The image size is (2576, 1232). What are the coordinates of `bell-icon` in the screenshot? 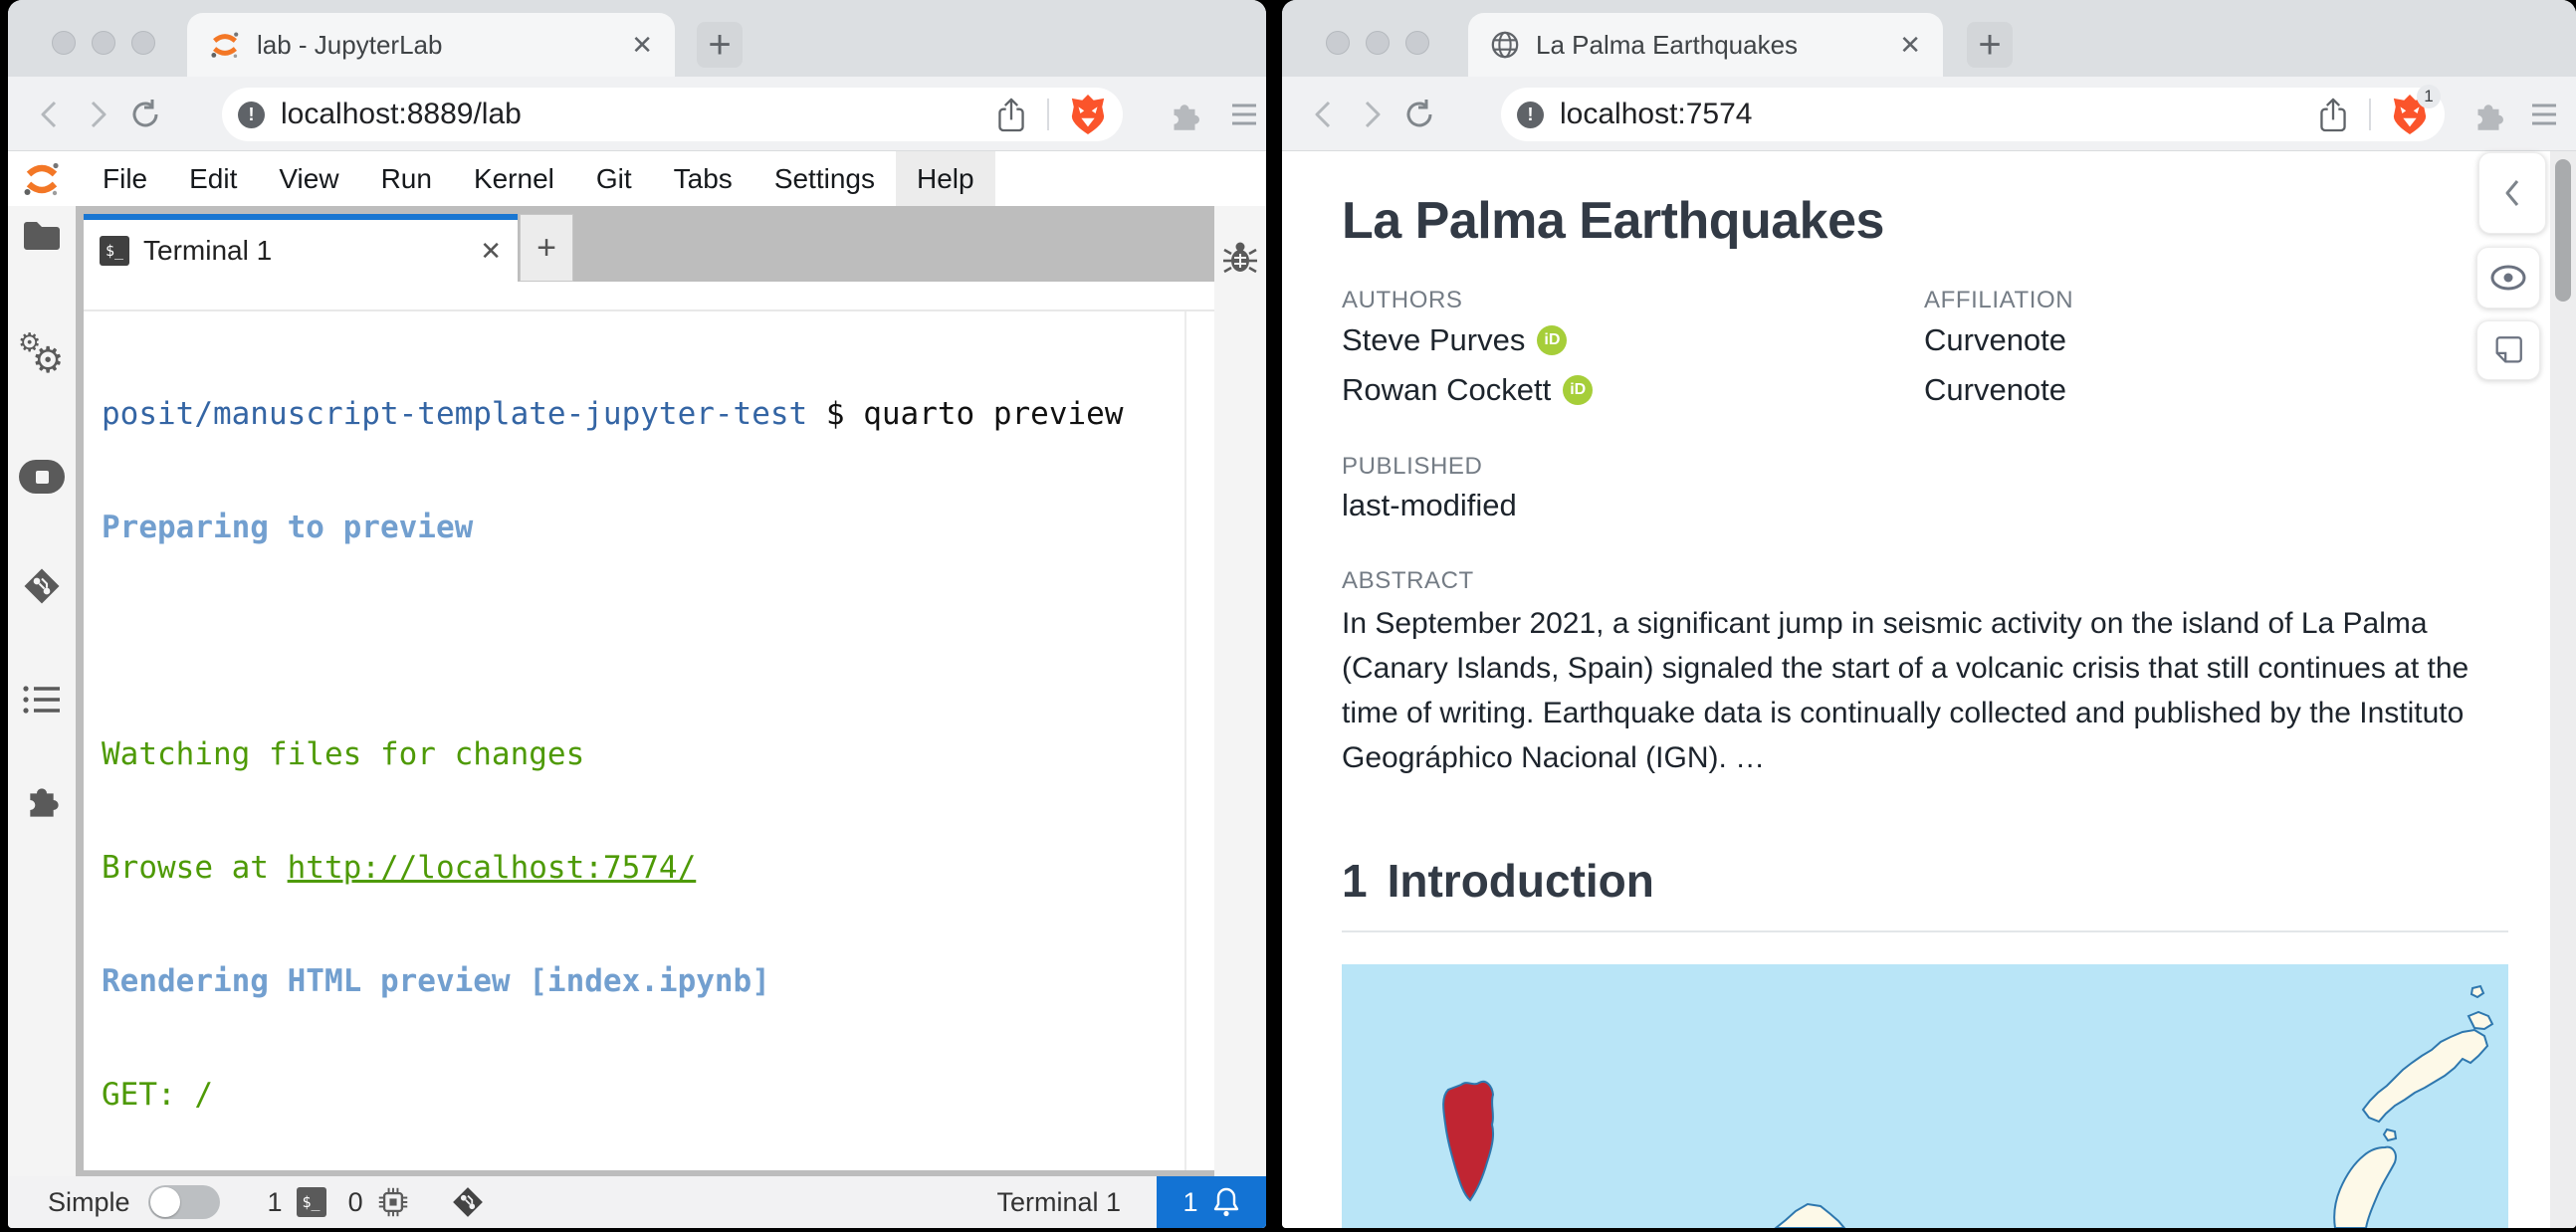 It's located at (1226, 1202).